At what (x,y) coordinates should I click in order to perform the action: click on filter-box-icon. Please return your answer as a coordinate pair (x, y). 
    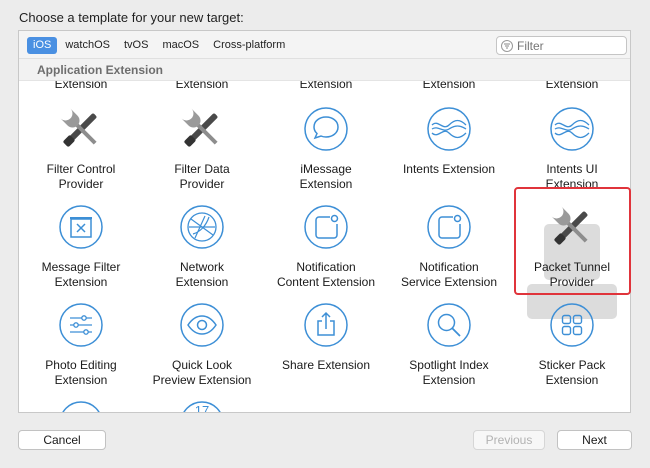
    Looking at the image, I should click on (81, 227).